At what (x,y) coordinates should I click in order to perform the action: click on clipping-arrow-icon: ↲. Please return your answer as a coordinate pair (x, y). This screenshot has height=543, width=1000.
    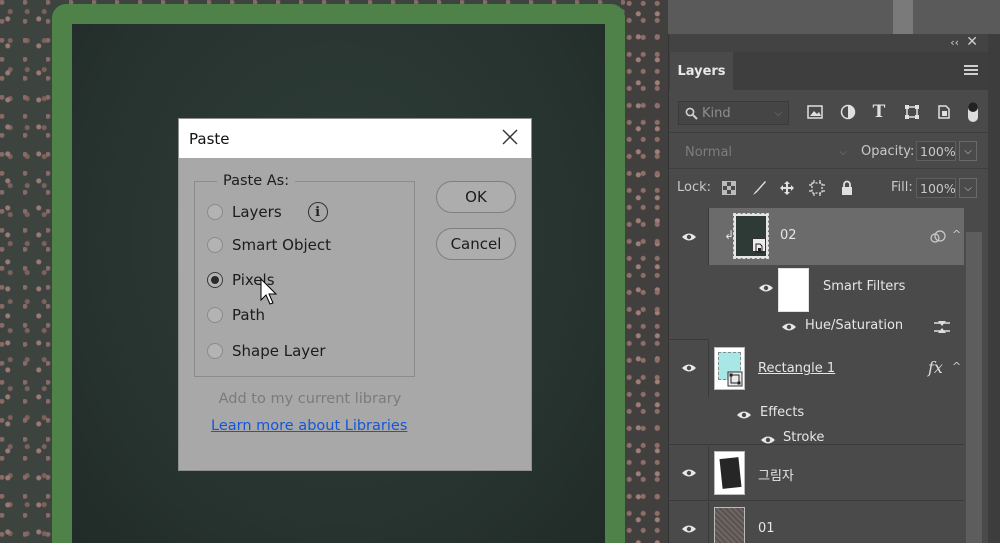
    Looking at the image, I should click on (729, 235).